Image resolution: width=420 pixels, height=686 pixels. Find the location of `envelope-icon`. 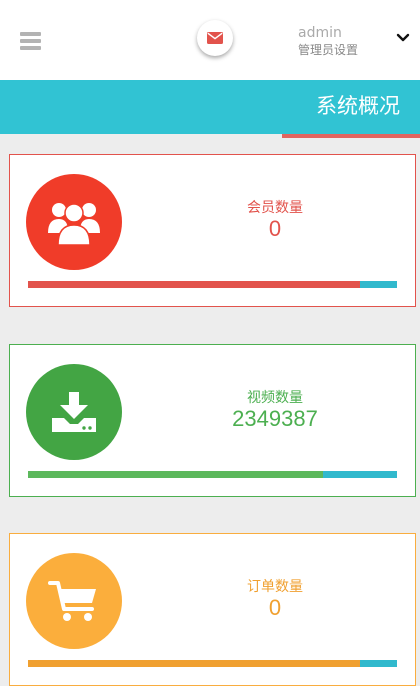

envelope-icon is located at coordinates (215, 38).